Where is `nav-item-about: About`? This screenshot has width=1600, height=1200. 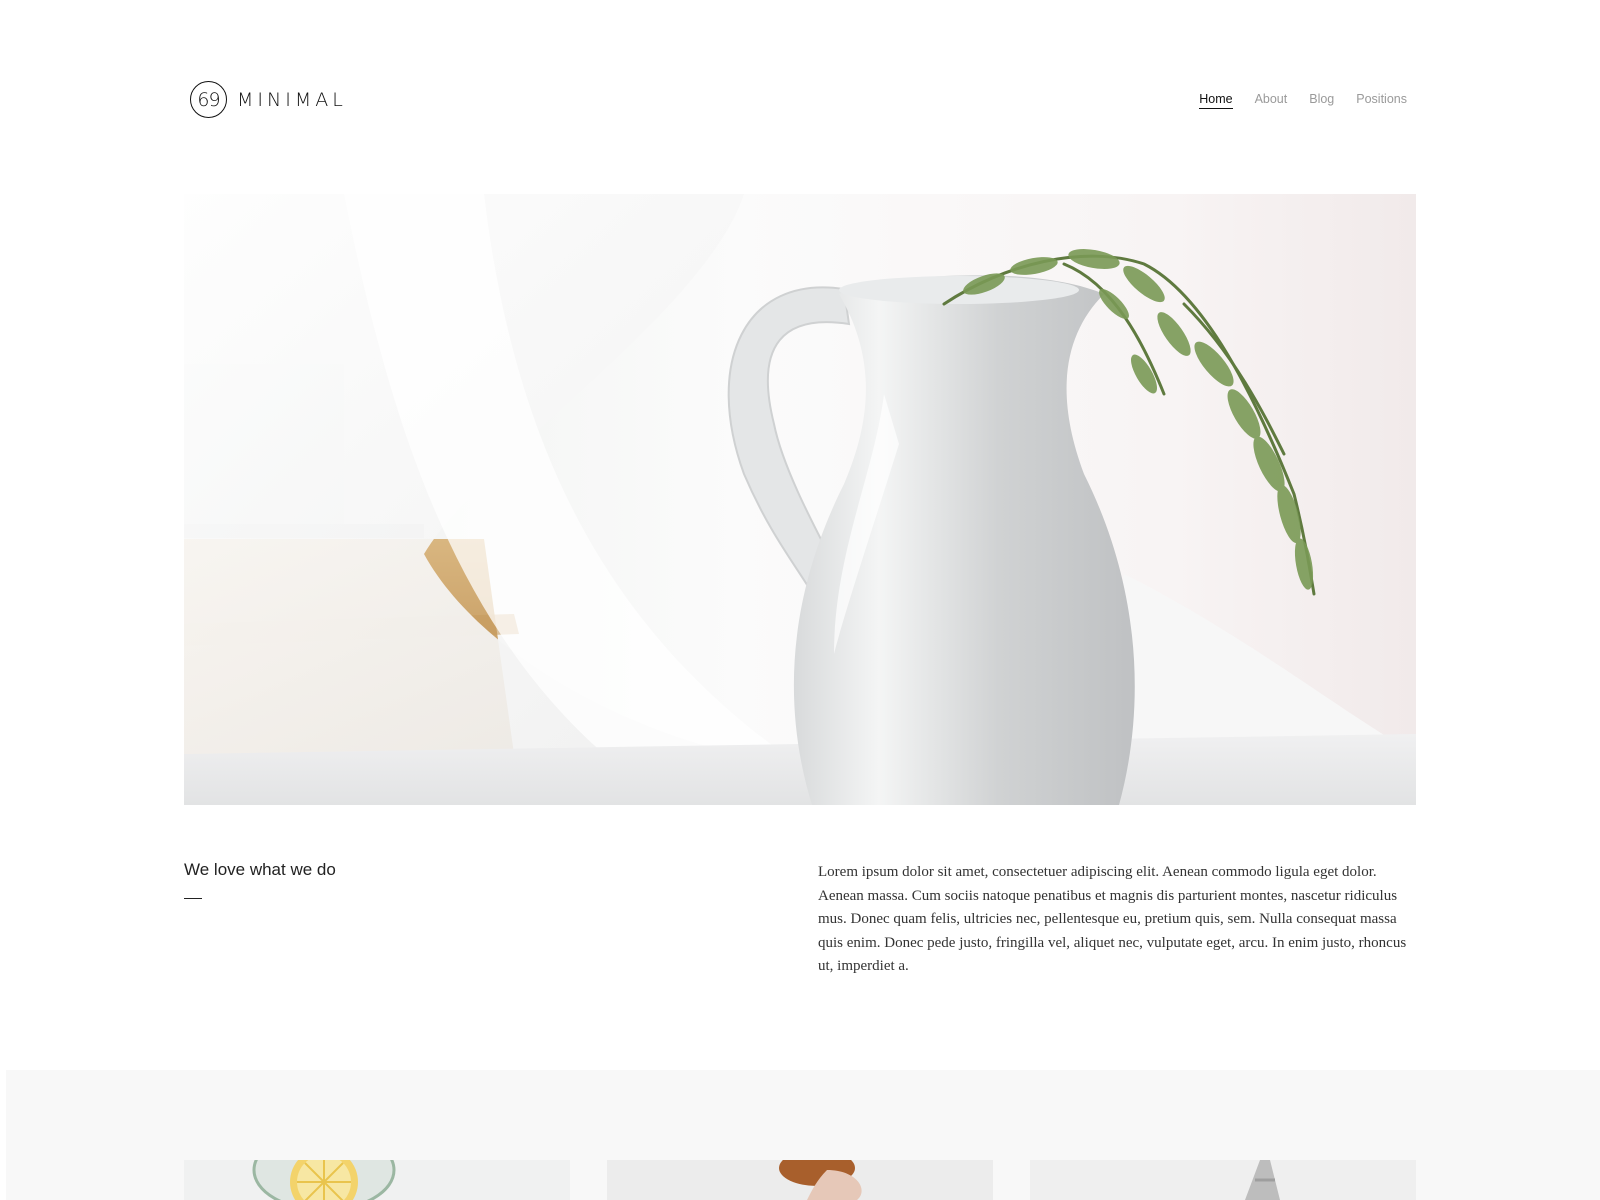 nav-item-about: About is located at coordinates (1271, 100).